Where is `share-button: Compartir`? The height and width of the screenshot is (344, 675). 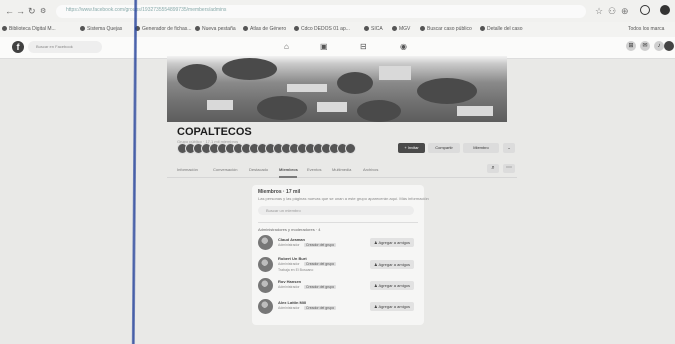 share-button: Compartir is located at coordinates (444, 148).